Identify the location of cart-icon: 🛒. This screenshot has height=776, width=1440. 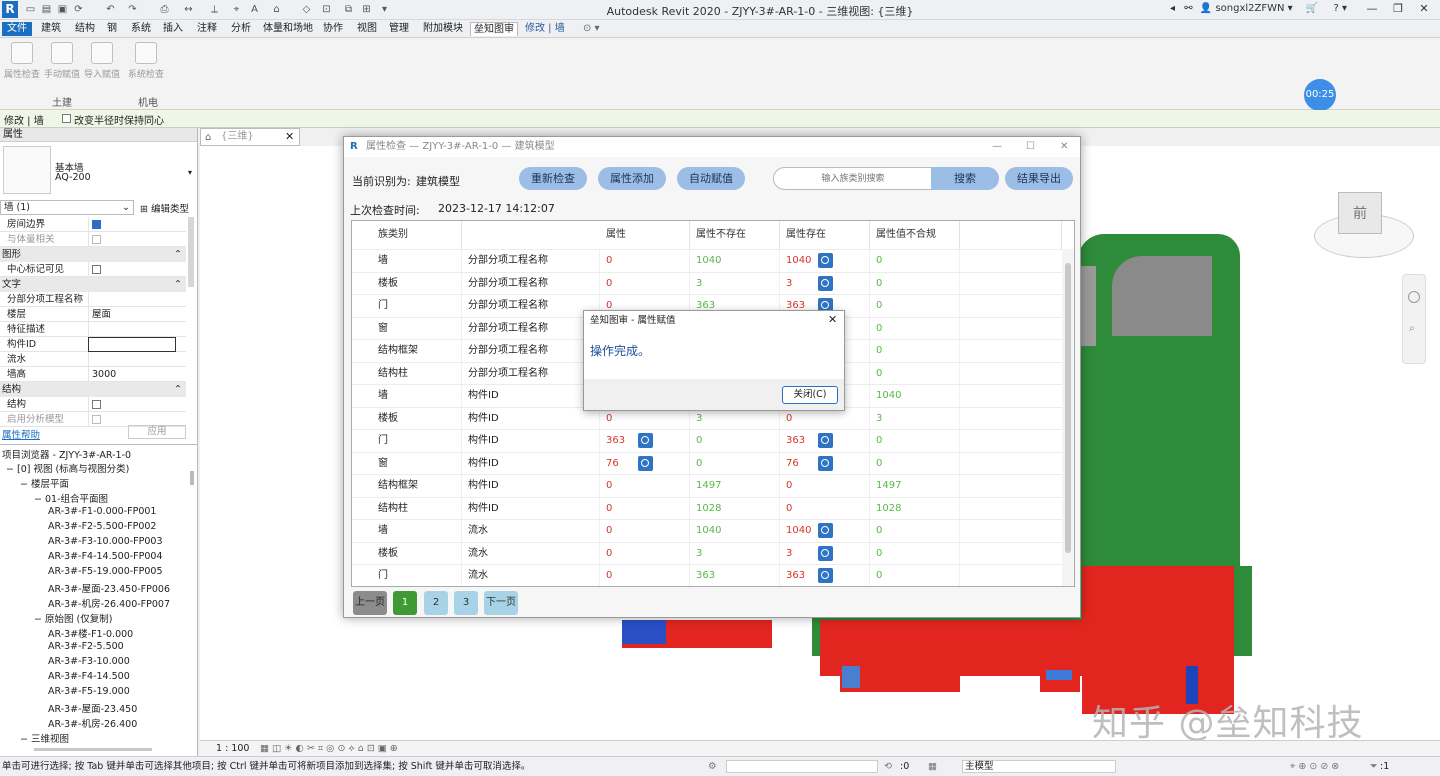
(1312, 8).